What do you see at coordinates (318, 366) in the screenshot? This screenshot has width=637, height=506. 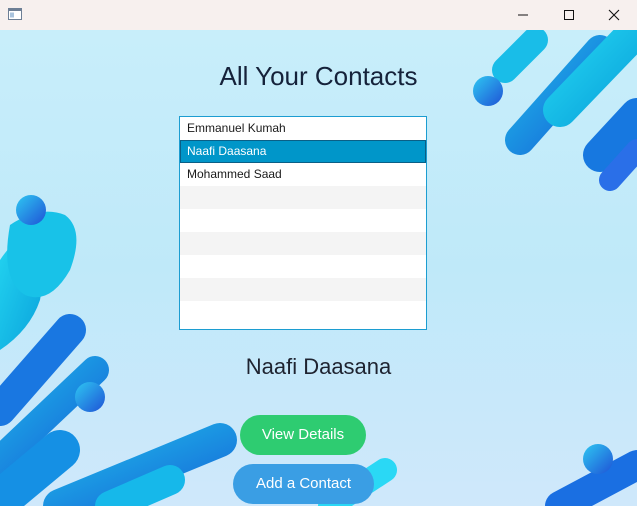 I see `selected-contact-name: Naafi Daasana` at bounding box center [318, 366].